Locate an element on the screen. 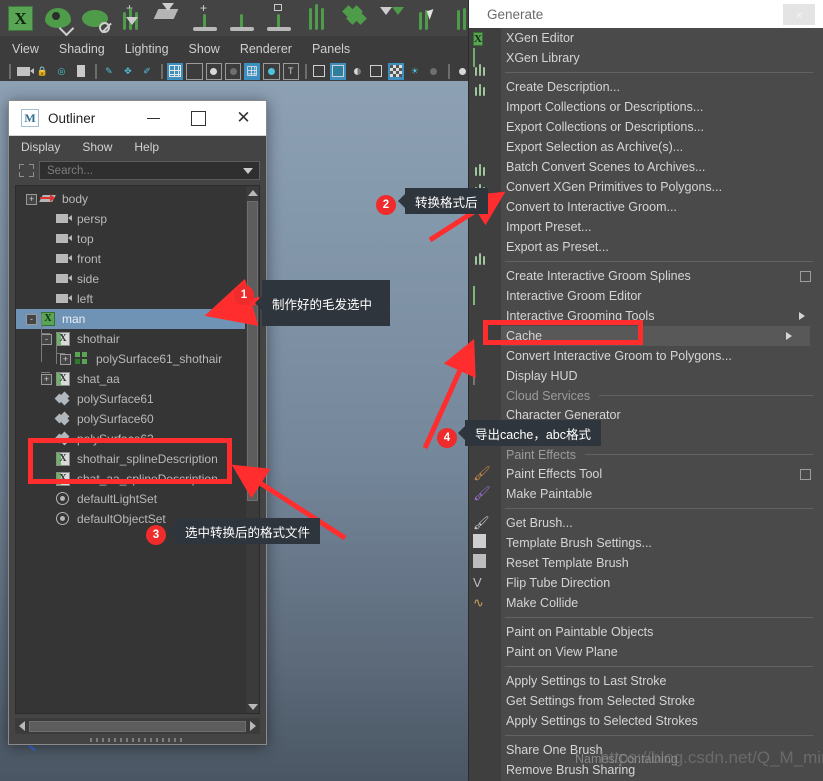  viewport-menu-shading: Shading is located at coordinates (82, 49).